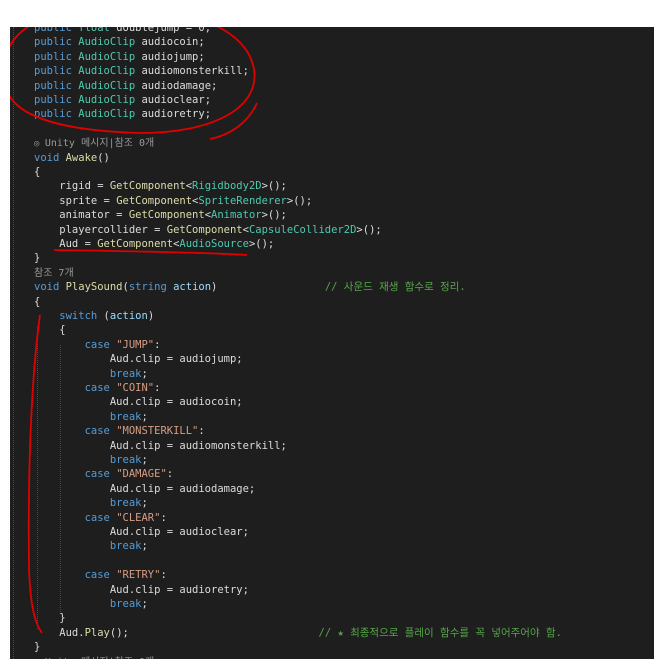  I want to click on code-line: public AudioClip audioclear;, so click(122, 100).